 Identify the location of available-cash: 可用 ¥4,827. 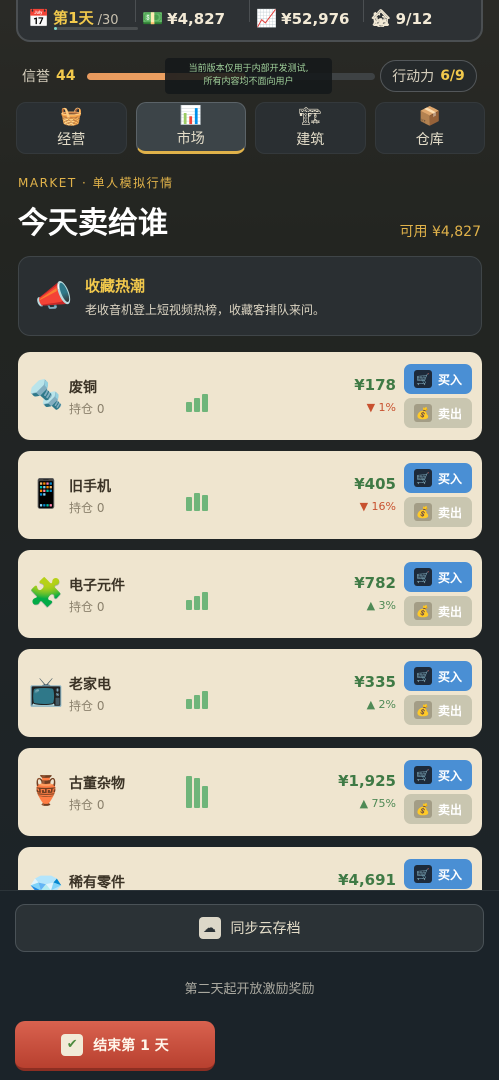
(440, 232).